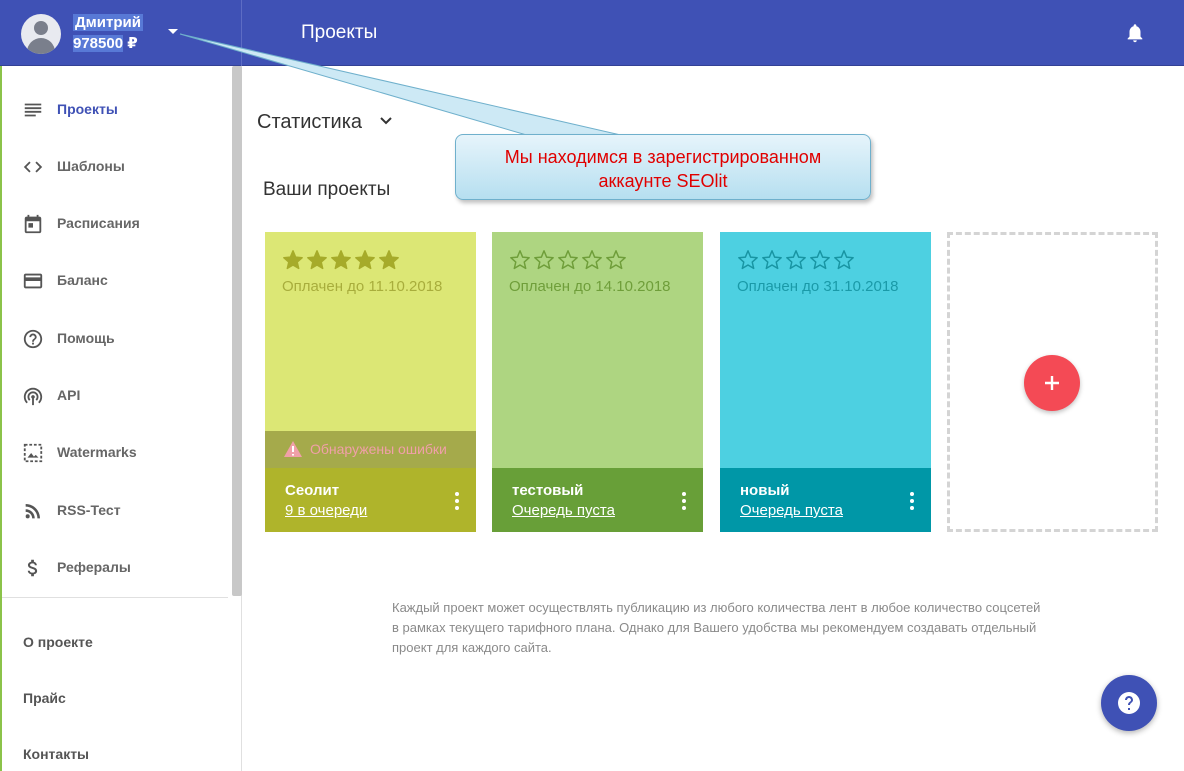  Describe the element at coordinates (663, 157) in the screenshot. I see `callout-line-1: Мы находимся в зарегистрированном` at that location.